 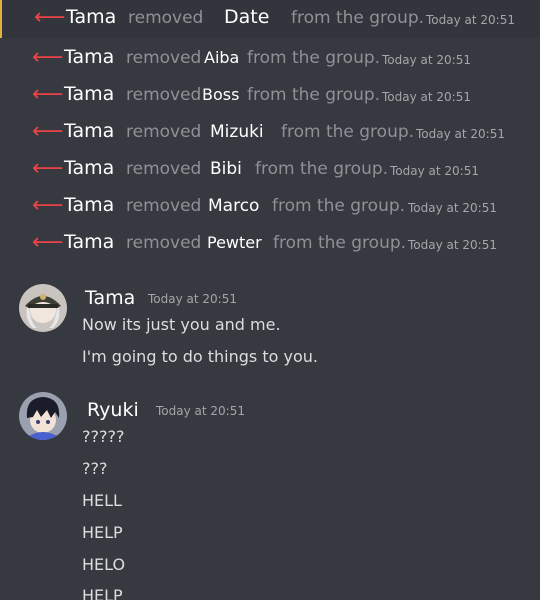 What do you see at coordinates (113, 410) in the screenshot?
I see `message-author: Ryuki` at bounding box center [113, 410].